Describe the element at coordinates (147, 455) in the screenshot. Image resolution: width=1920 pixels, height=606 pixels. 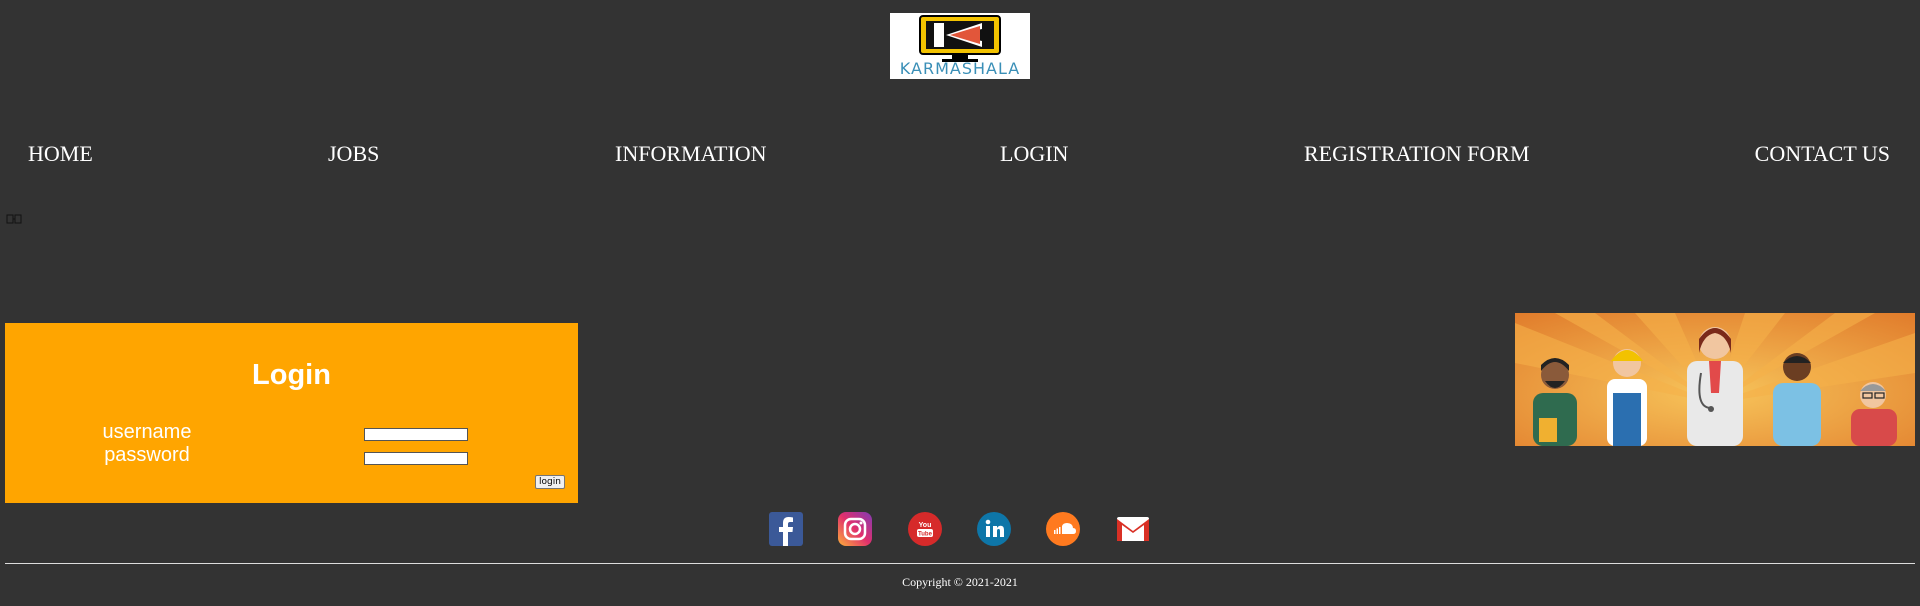
I see `password-label: password` at that location.